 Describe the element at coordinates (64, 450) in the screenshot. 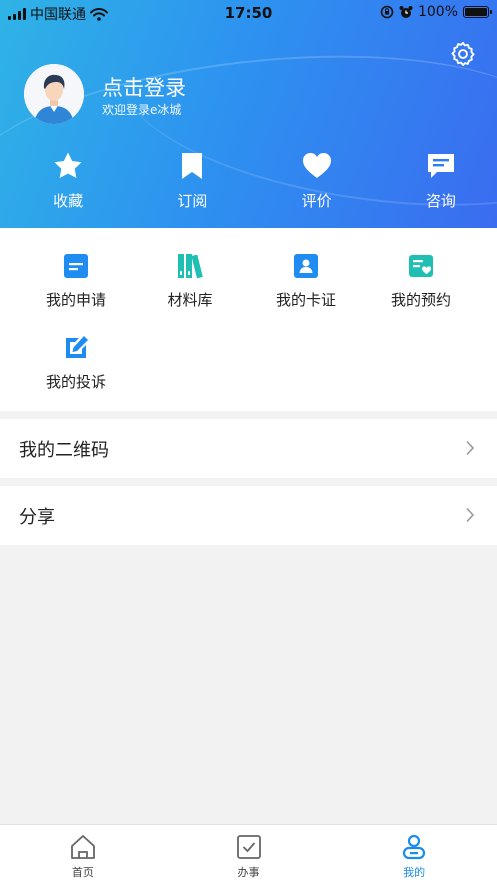

I see `menu-label: 我的二维码` at that location.